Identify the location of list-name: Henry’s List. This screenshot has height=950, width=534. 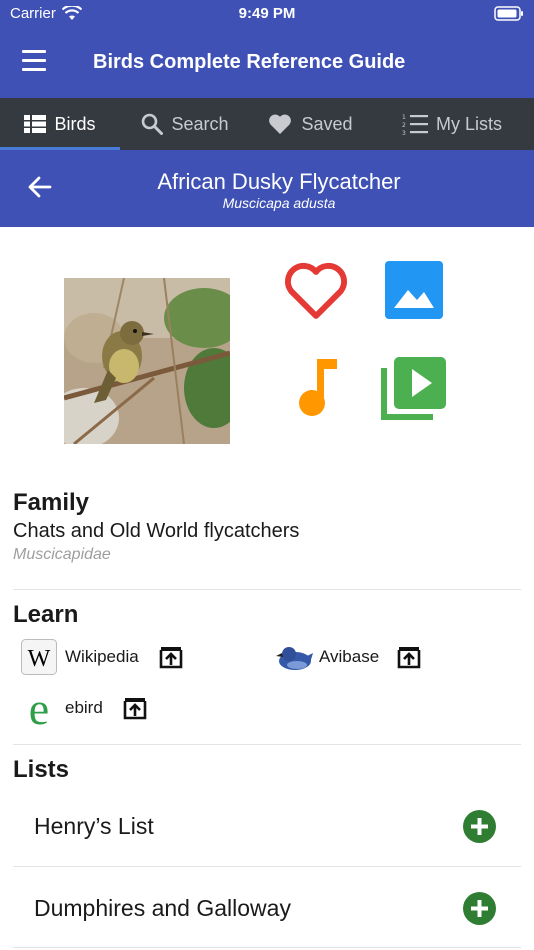
(94, 825).